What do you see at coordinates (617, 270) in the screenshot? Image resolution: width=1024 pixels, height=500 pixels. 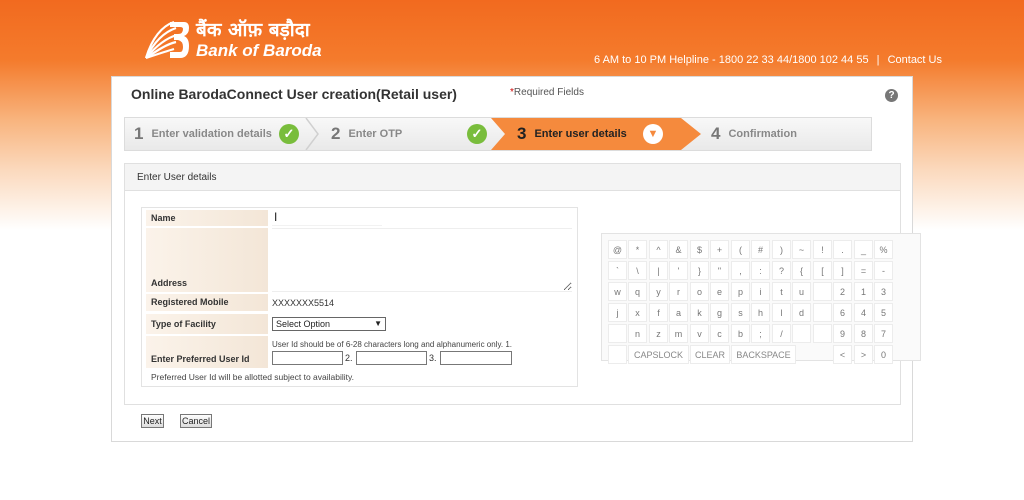 I see `key: `` at bounding box center [617, 270].